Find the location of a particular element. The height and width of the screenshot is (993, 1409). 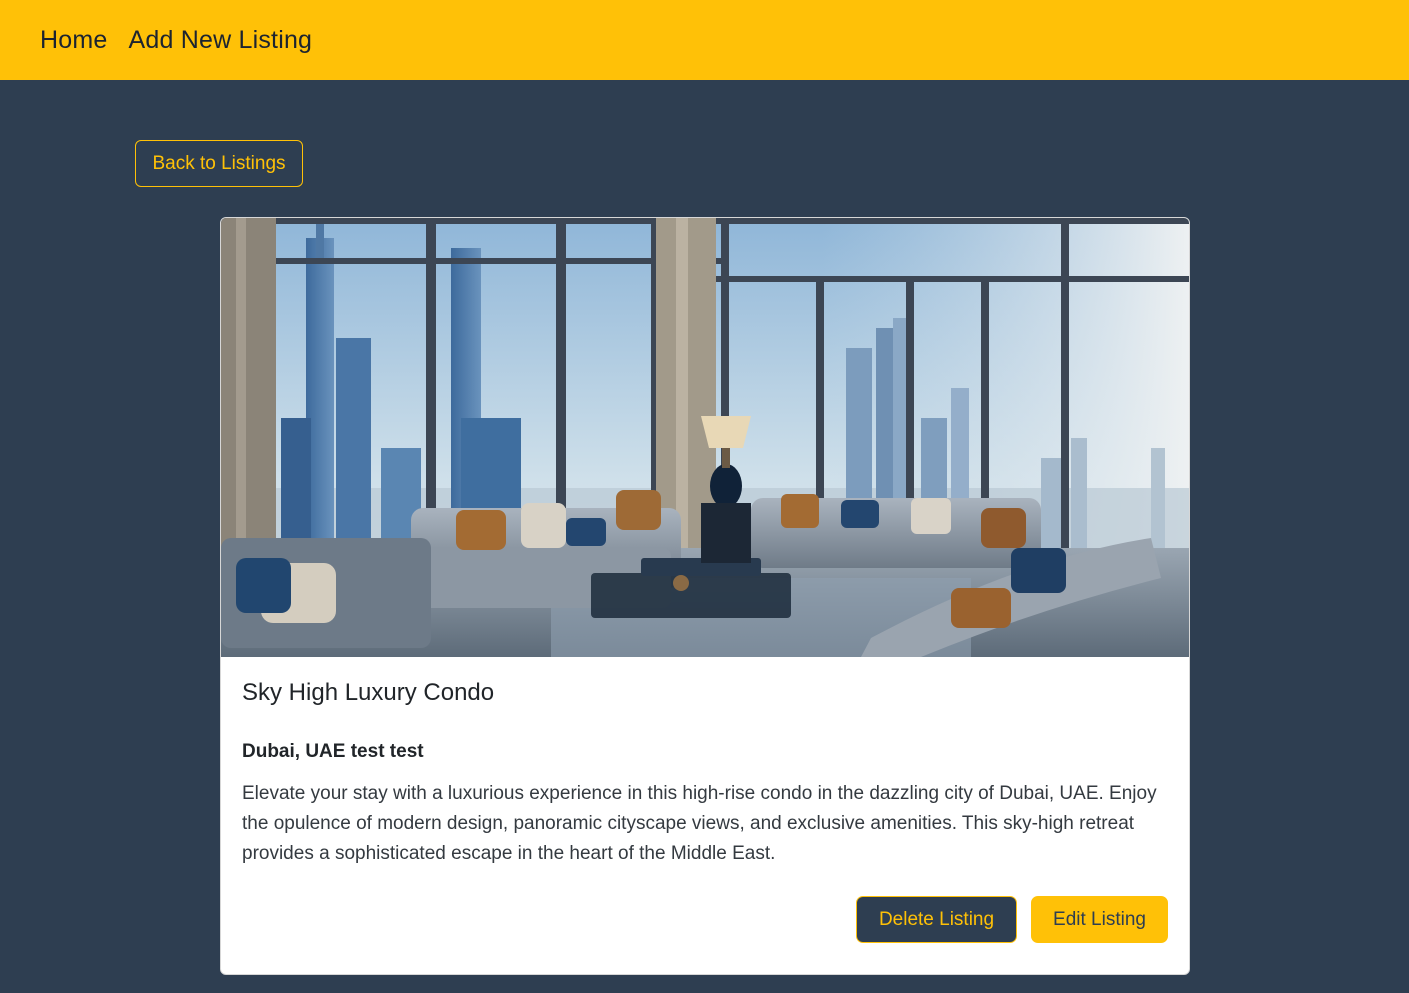

nav-add-listing-link: Add New Listing is located at coordinates (221, 40).